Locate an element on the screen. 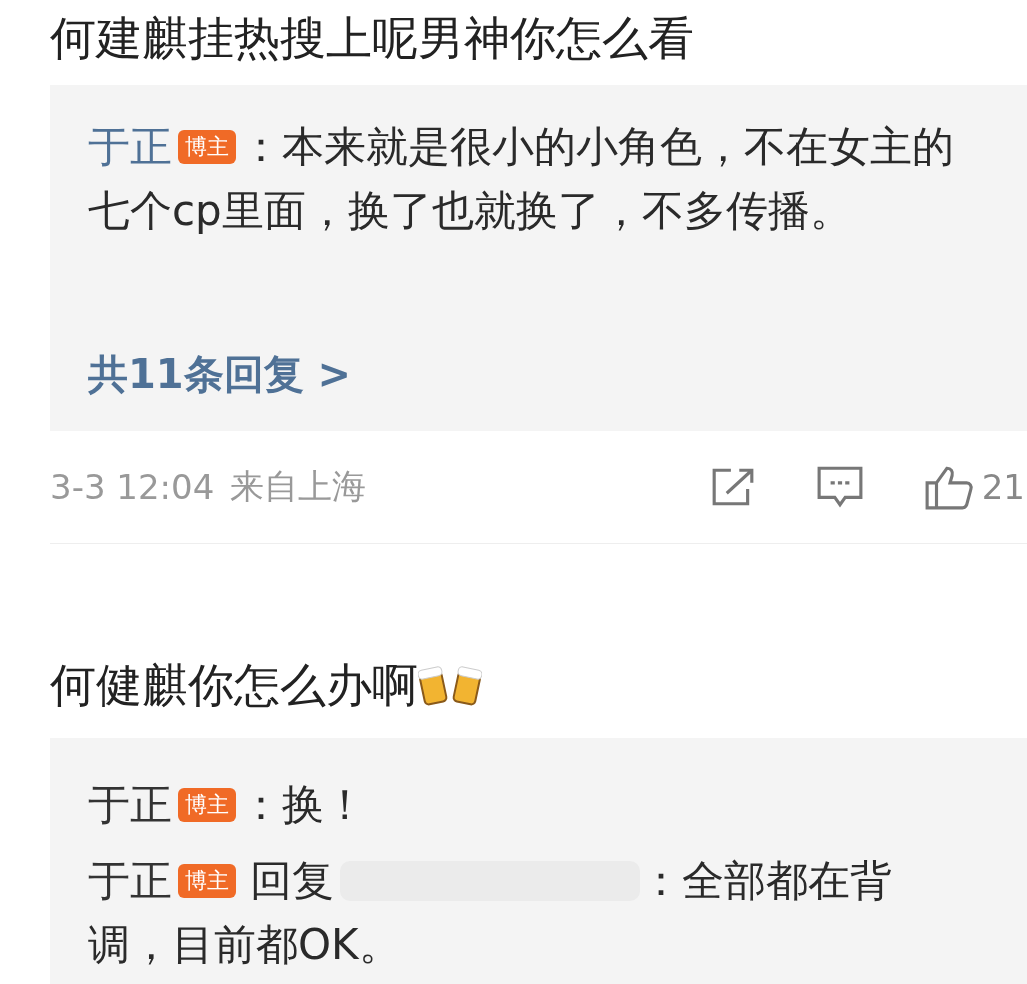  like-button: 21 is located at coordinates (974, 487).